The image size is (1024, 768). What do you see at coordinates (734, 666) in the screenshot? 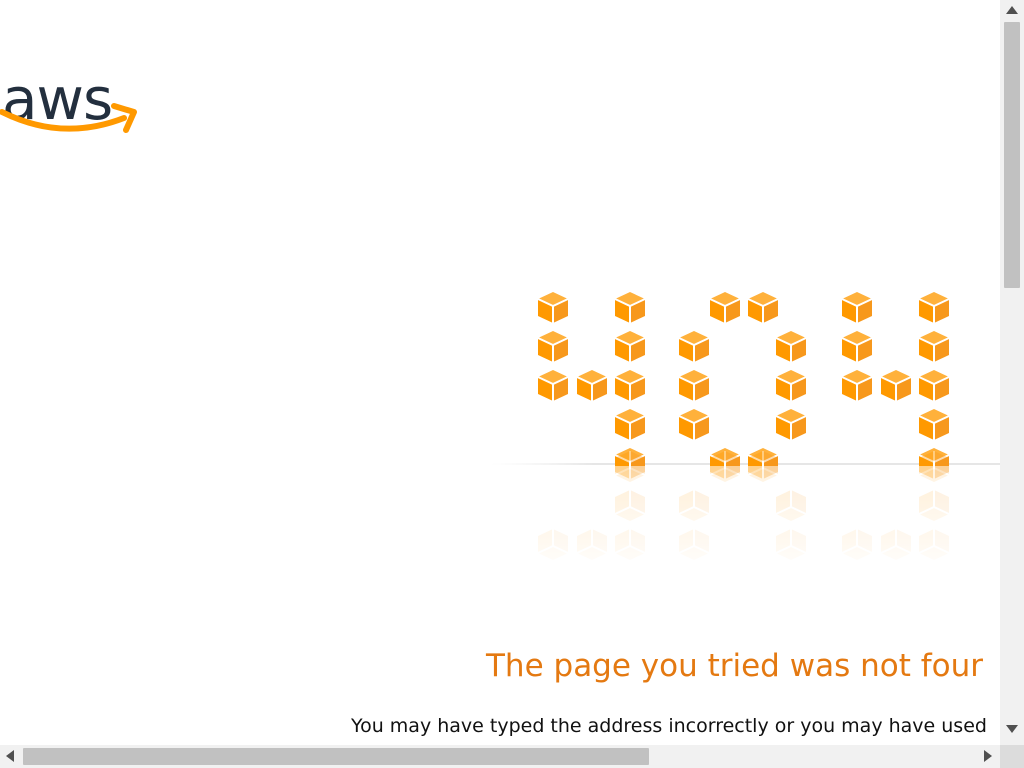
I see `error-headline: The page you tried was not four` at bounding box center [734, 666].